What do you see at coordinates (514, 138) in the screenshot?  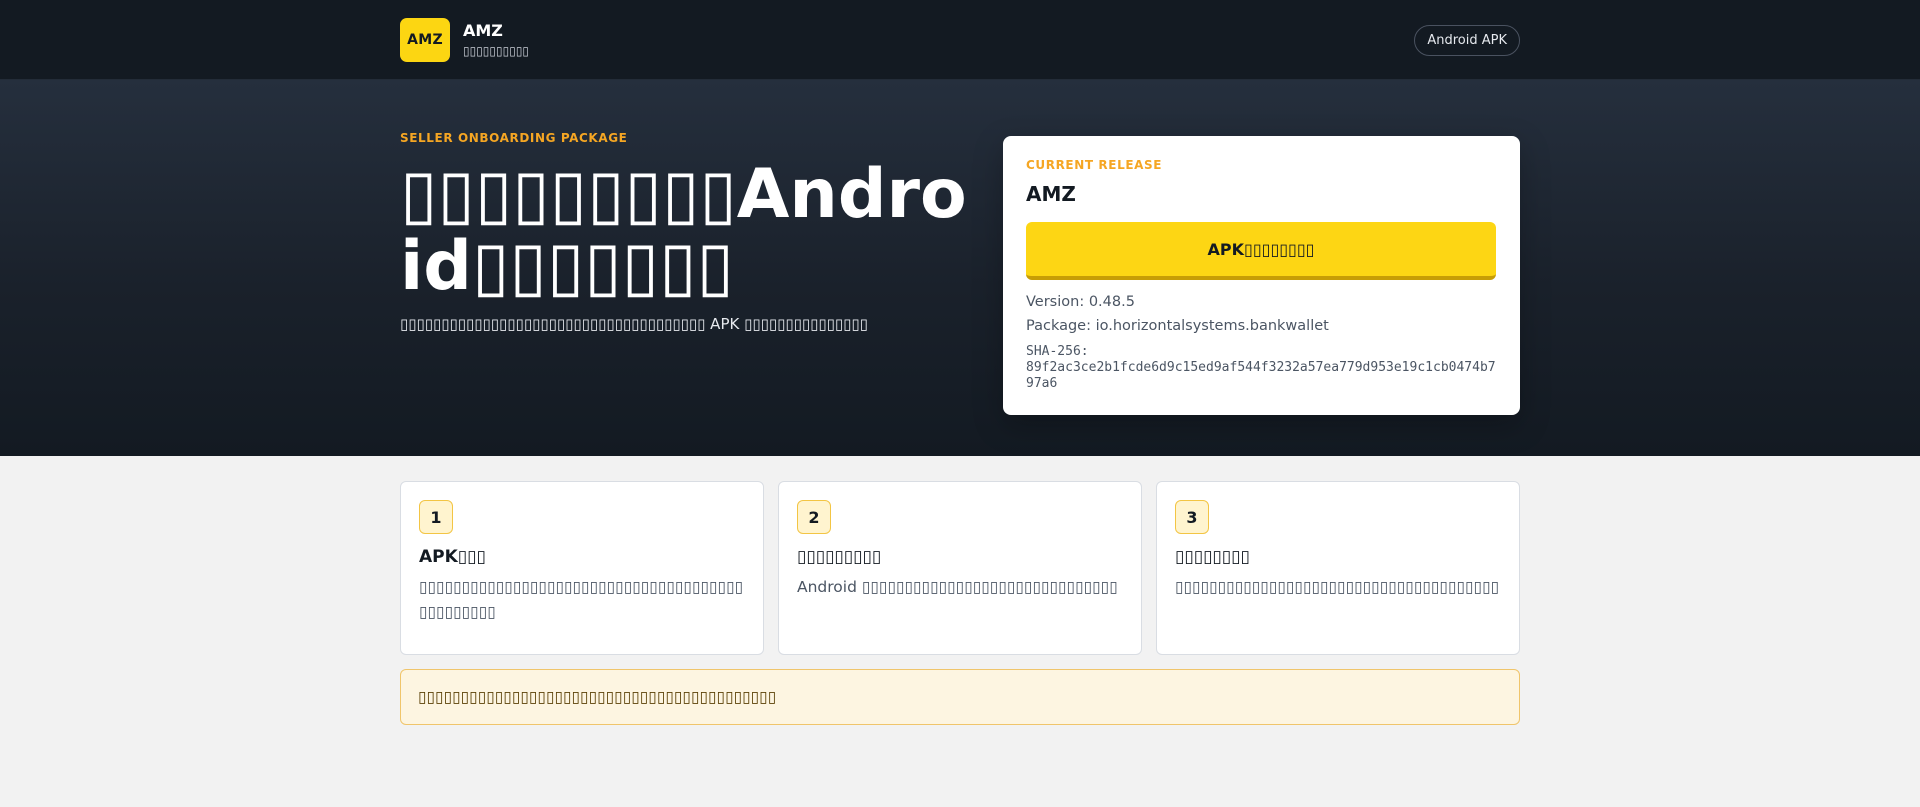 I see `hero-eyebrow: SELLER ONBOARDING PACKAGE` at bounding box center [514, 138].